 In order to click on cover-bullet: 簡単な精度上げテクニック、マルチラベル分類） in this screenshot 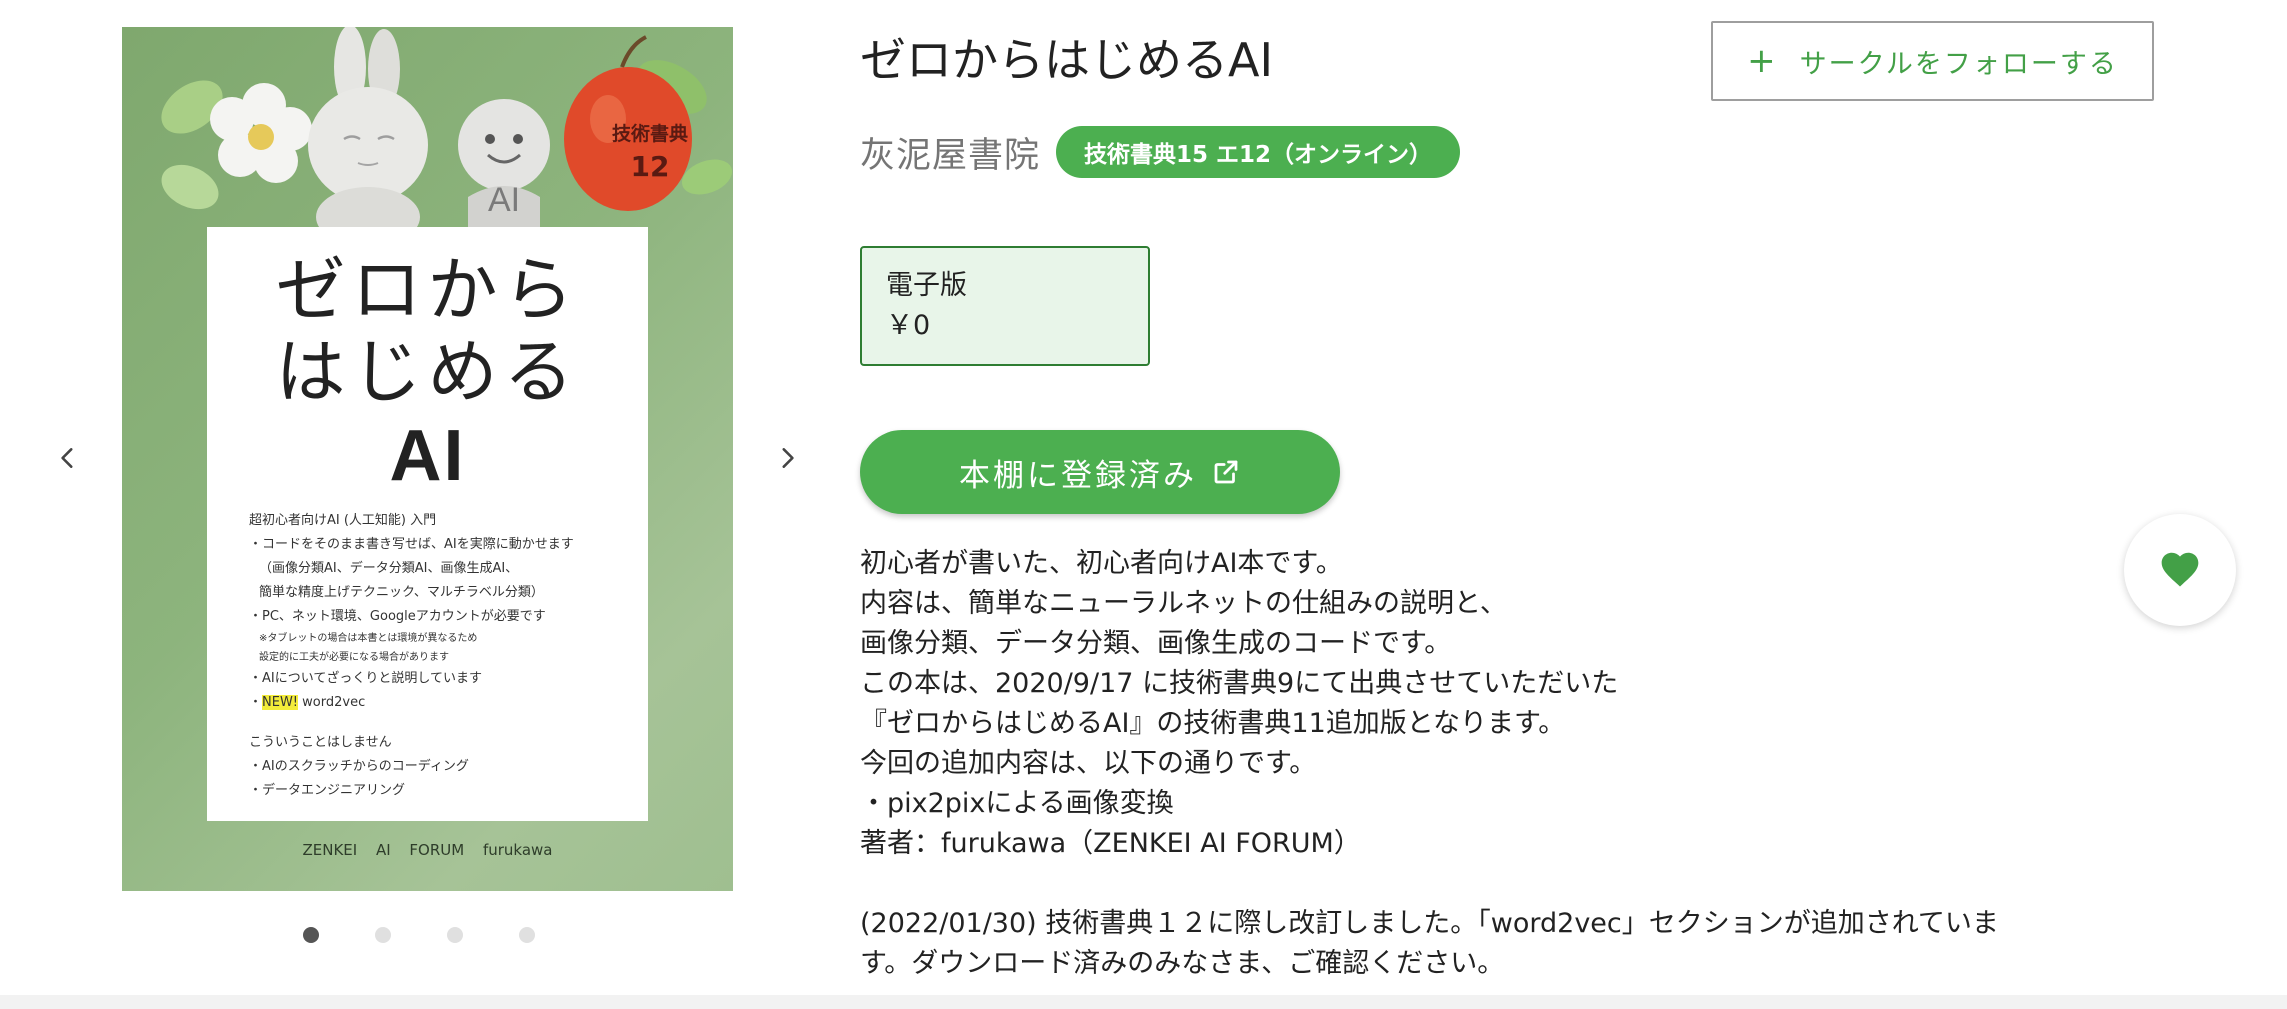, I will do `click(401, 592)`.